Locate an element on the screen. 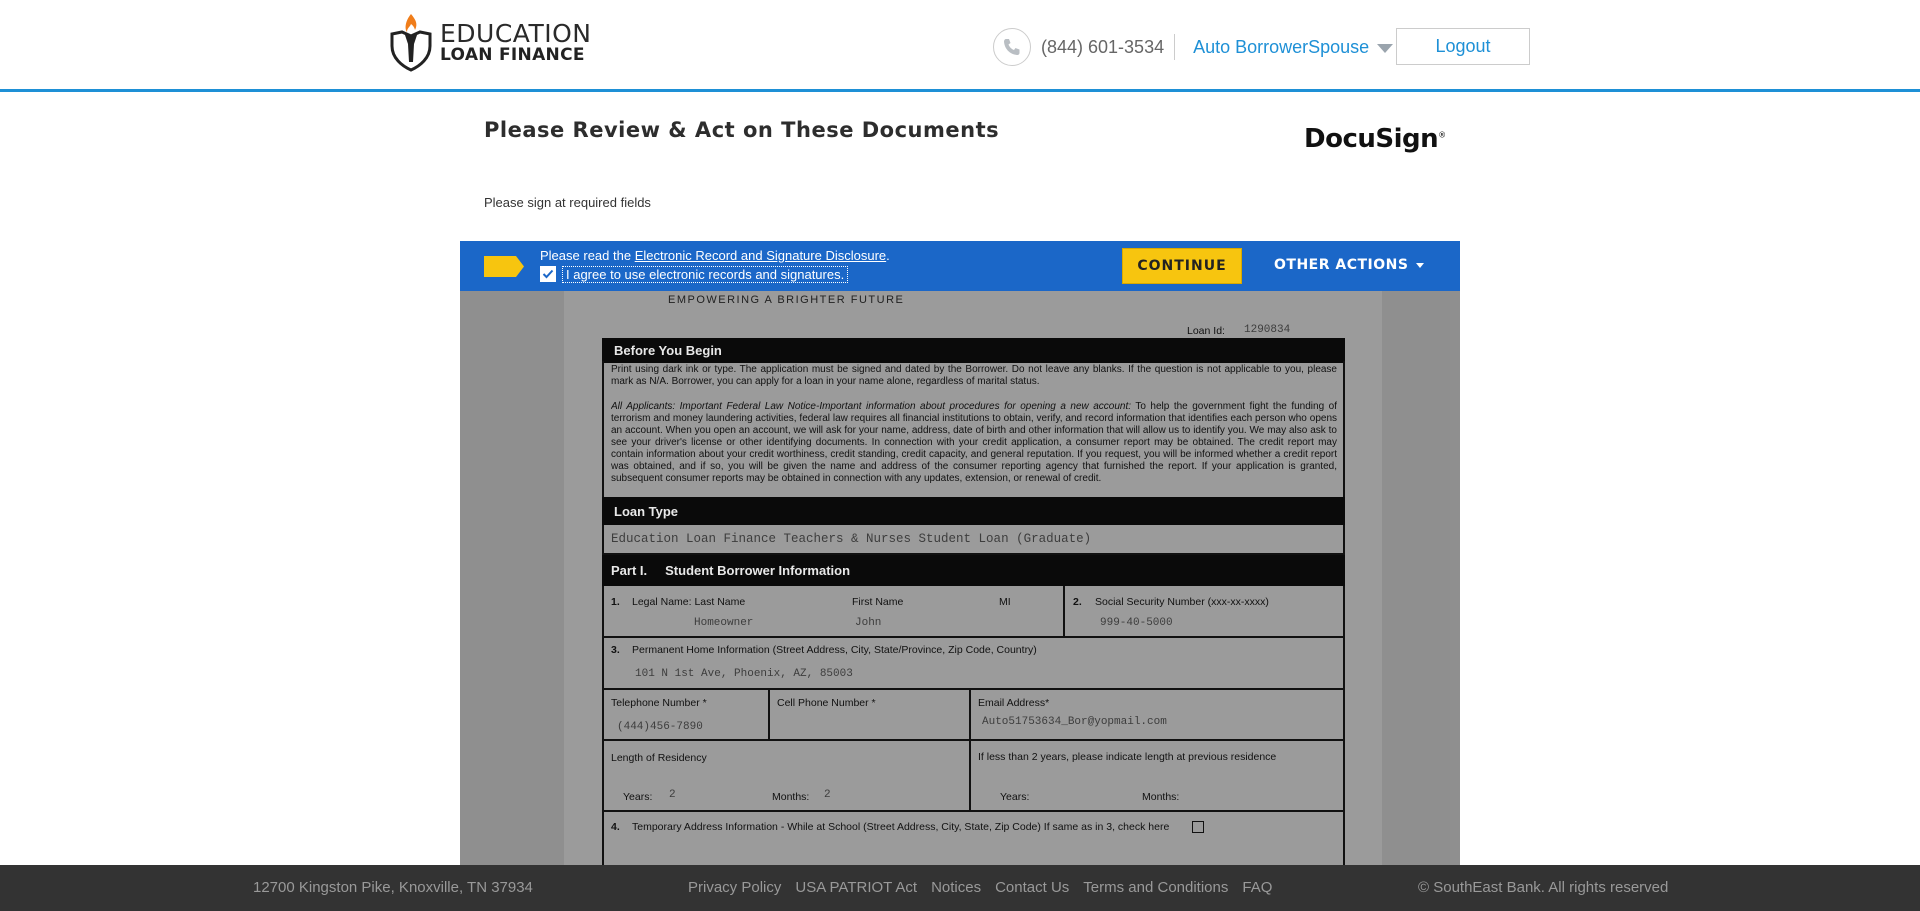  footer-link-faq: FAQ is located at coordinates (1257, 887).